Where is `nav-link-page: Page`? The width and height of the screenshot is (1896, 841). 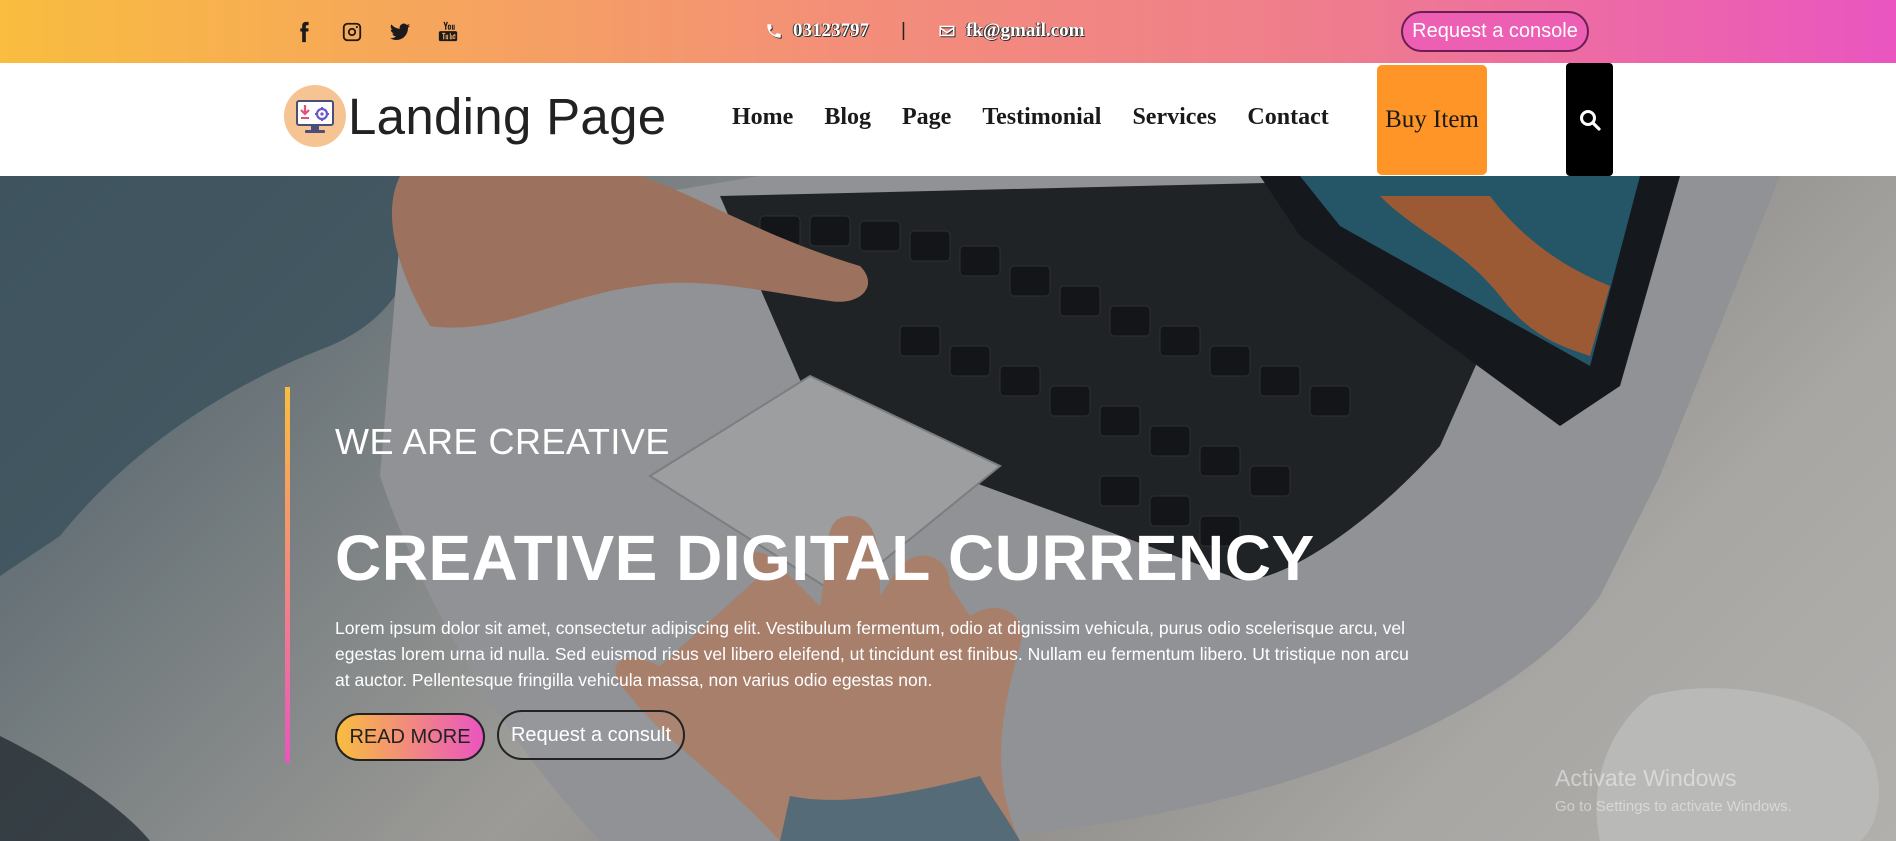 nav-link-page: Page is located at coordinates (926, 117).